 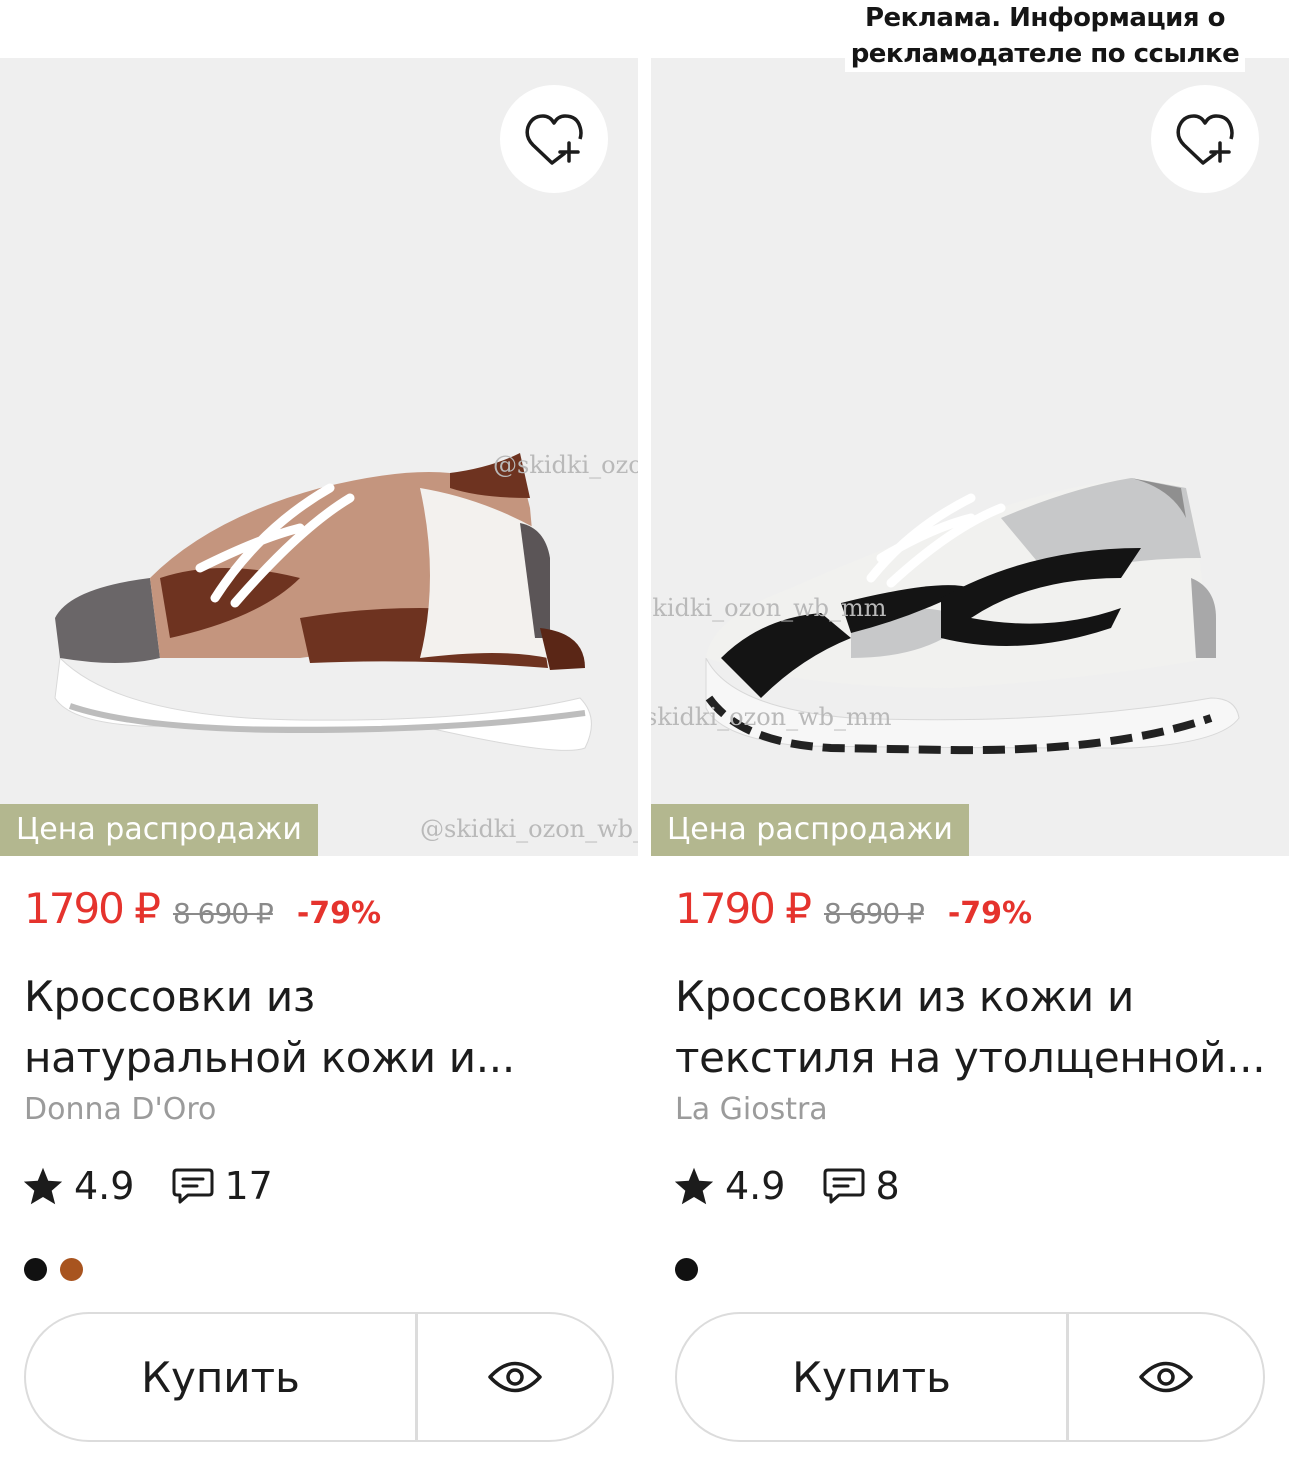 What do you see at coordinates (120, 1109) in the screenshot?
I see `brand-name: Donna D'Oro` at bounding box center [120, 1109].